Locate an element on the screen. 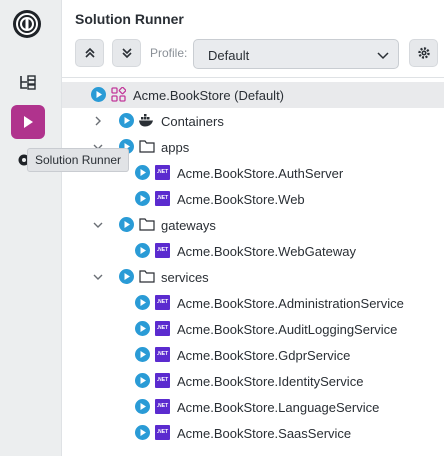 This screenshot has height=456, width=444. collapse-all-button is located at coordinates (89, 53).